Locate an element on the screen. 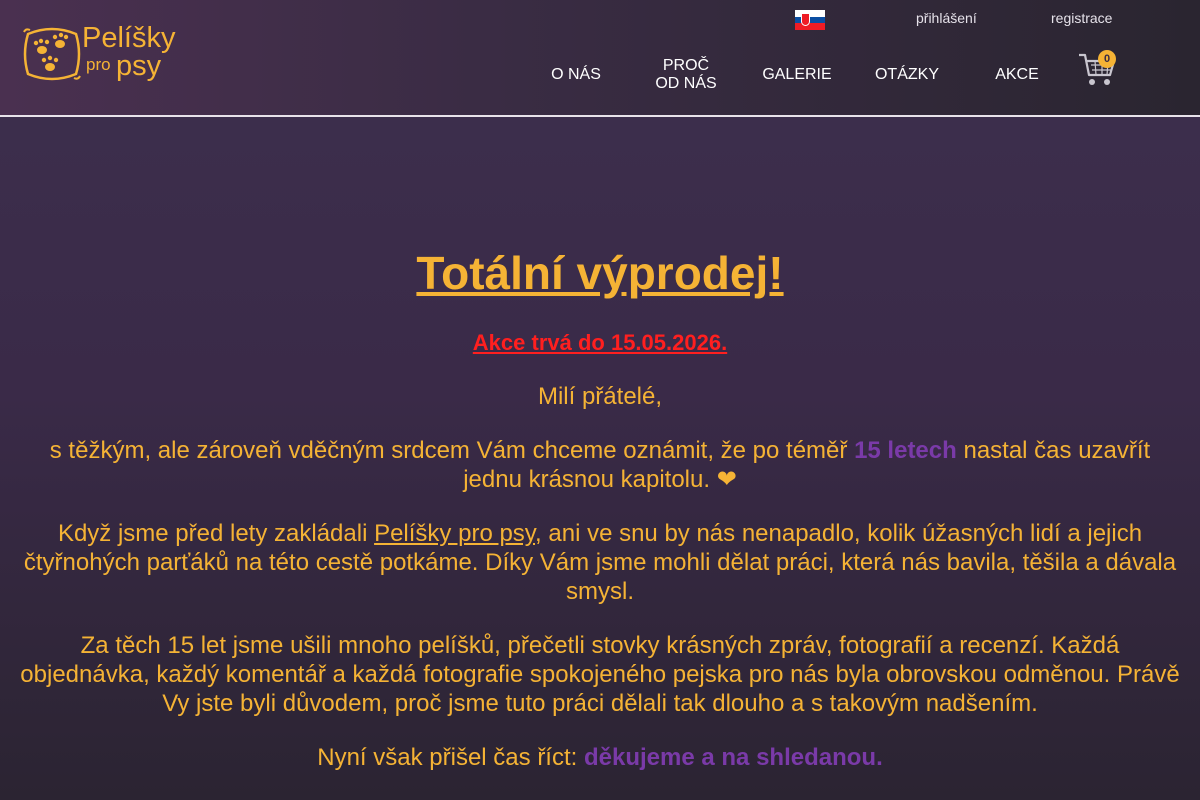 The image size is (1200, 800). nav-item-o-nas: O NÁS is located at coordinates (576, 75).